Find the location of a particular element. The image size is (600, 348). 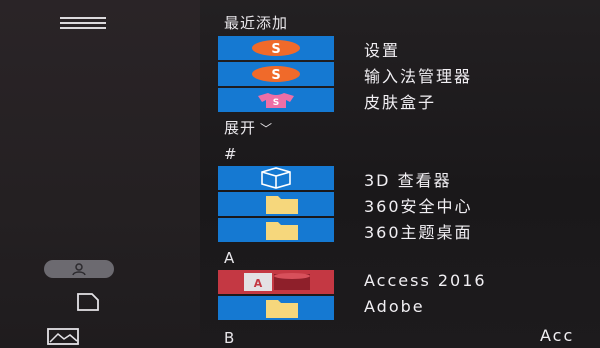

expand-button: 展开 ﹀ is located at coordinates (248, 127).